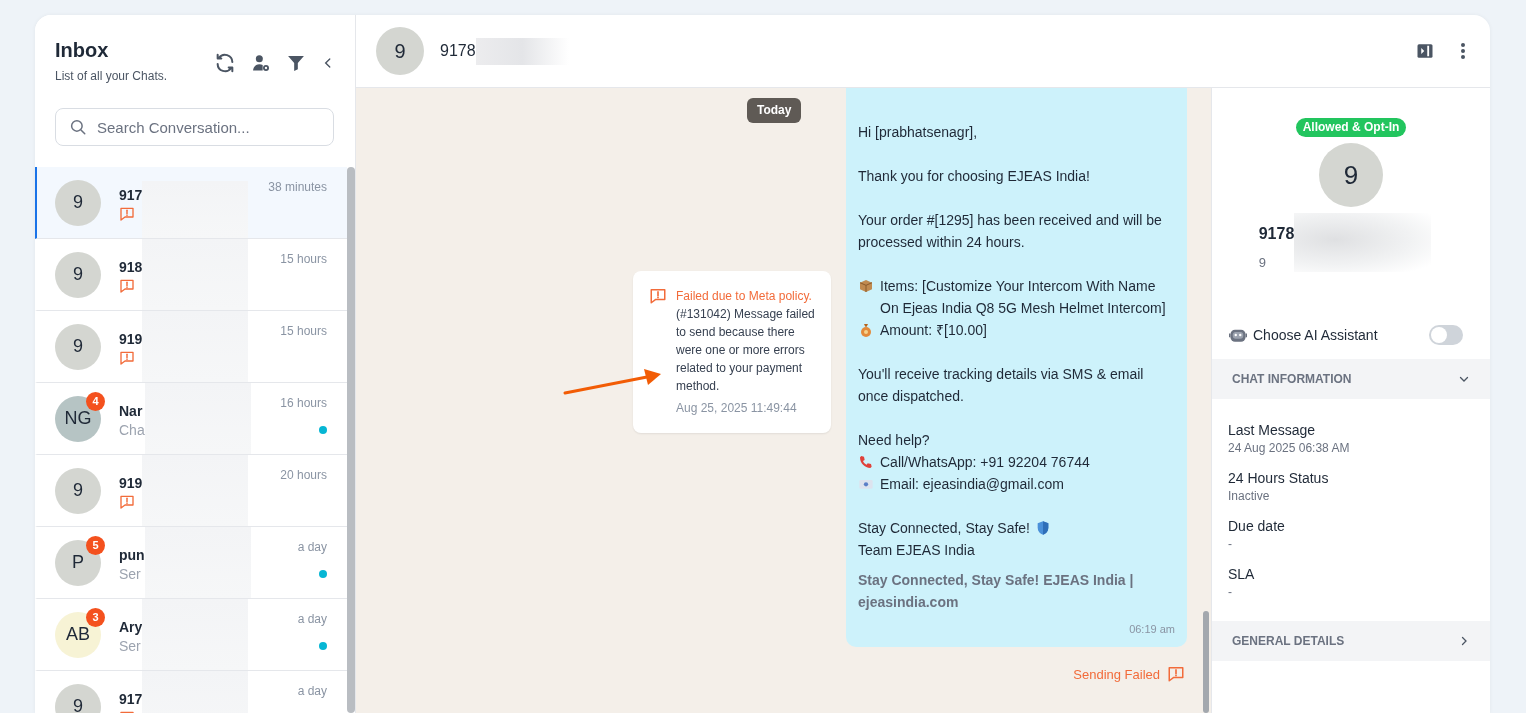  Describe the element at coordinates (191, 635) in the screenshot. I see `chat-list-item: AB 3 Ary Ser a day` at that location.